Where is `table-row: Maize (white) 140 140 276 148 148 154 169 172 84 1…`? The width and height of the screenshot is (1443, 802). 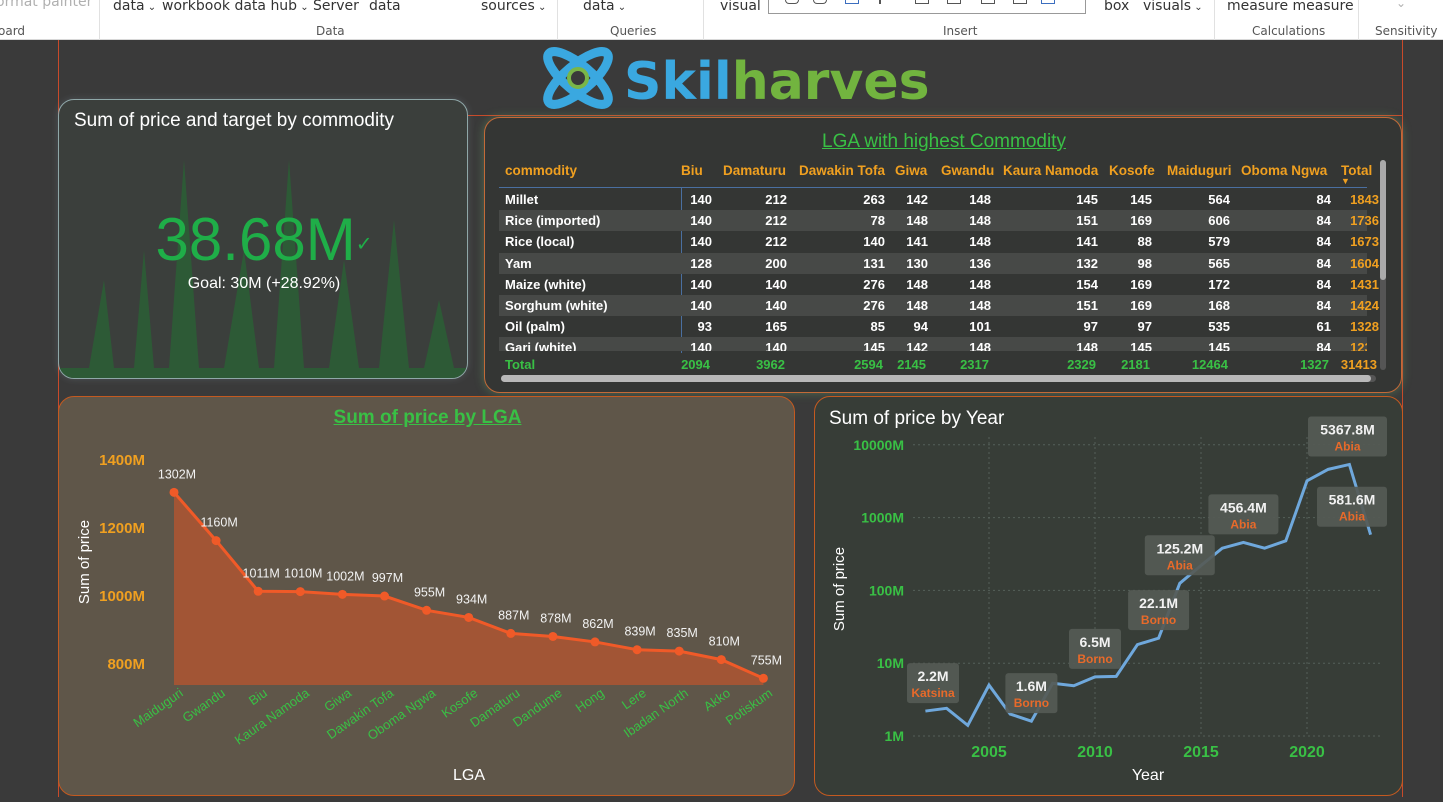 table-row: Maize (white) 140 140 276 148 148 154 169 172 84 1… is located at coordinates (939, 284).